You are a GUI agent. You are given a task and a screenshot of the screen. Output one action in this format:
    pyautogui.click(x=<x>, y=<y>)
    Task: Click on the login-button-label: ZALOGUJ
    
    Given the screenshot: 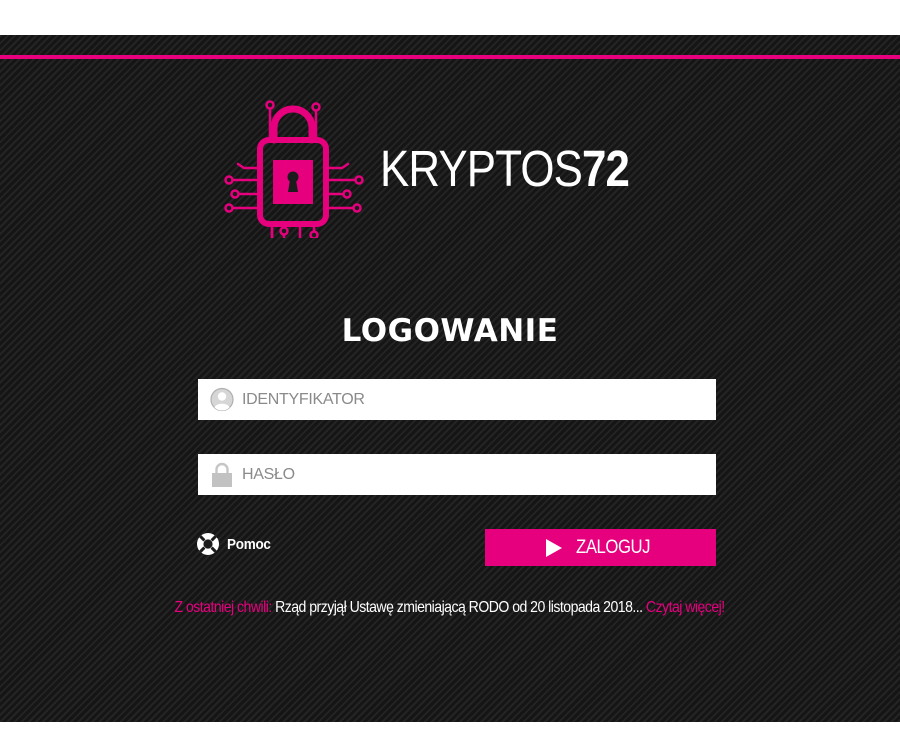 What is the action you would take?
    pyautogui.click(x=613, y=547)
    